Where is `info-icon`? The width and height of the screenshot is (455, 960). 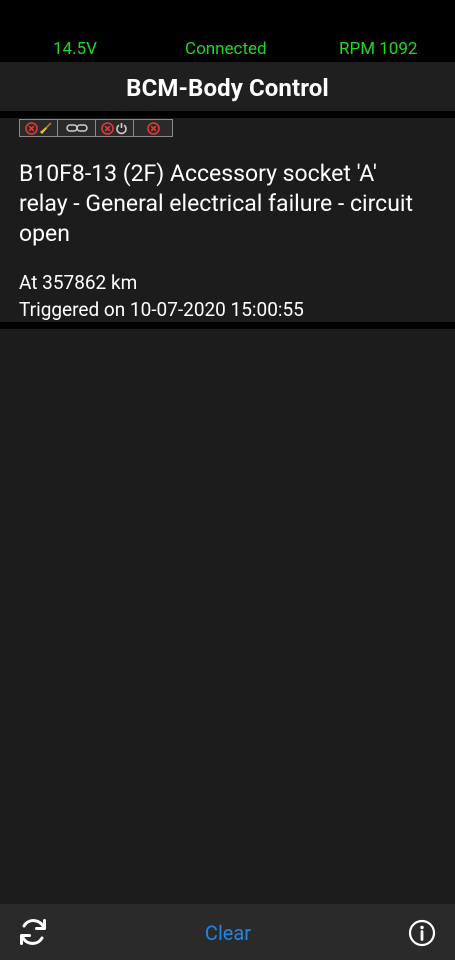
info-icon is located at coordinates (422, 933).